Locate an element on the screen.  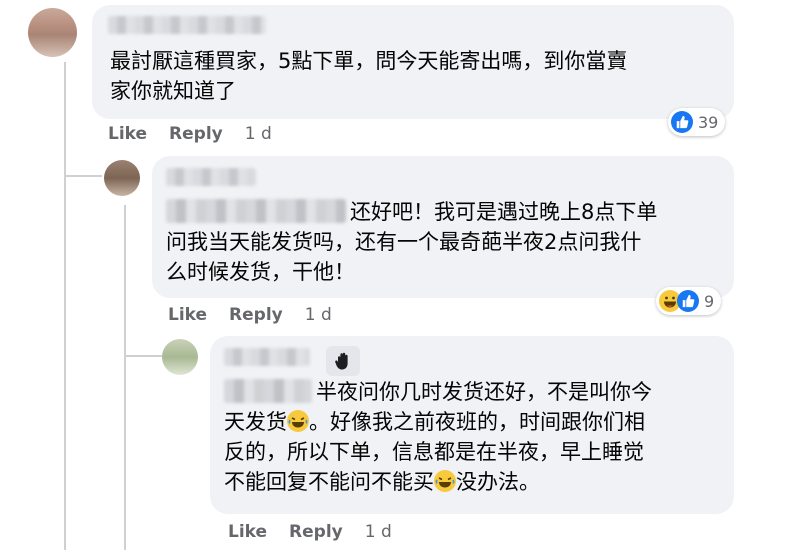
comment-line: 半夜问你几时发货还好，不是叫你今 is located at coordinates (438, 392).